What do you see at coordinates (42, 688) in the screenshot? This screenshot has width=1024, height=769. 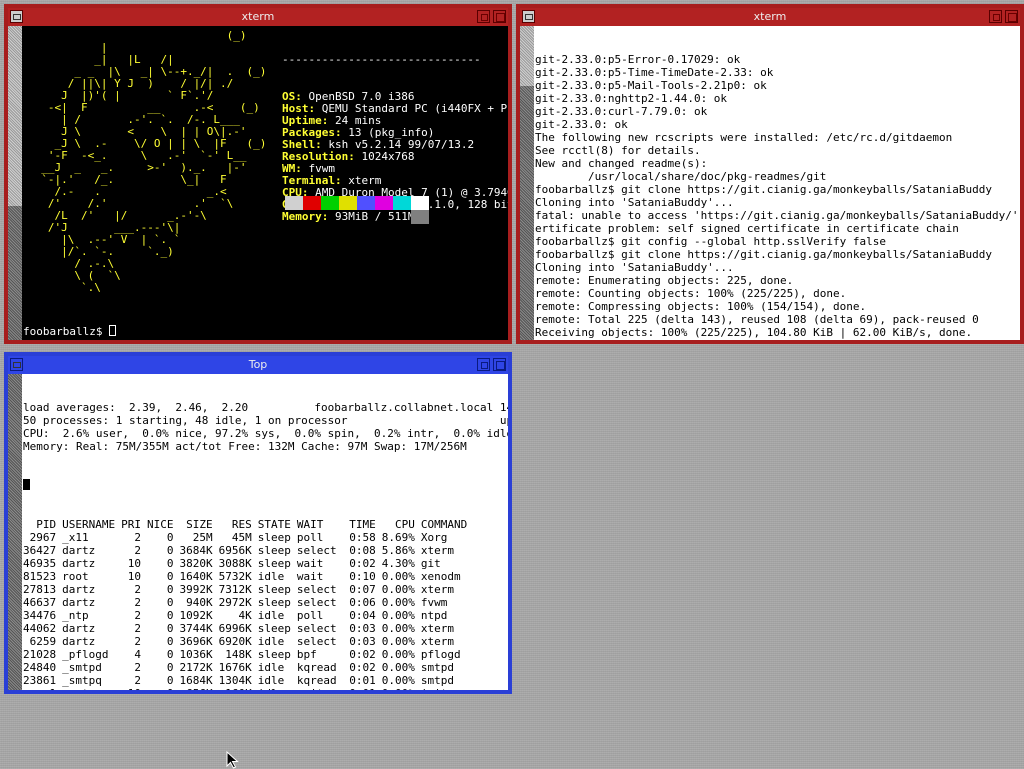 I see `table-cell: 1` at bounding box center [42, 688].